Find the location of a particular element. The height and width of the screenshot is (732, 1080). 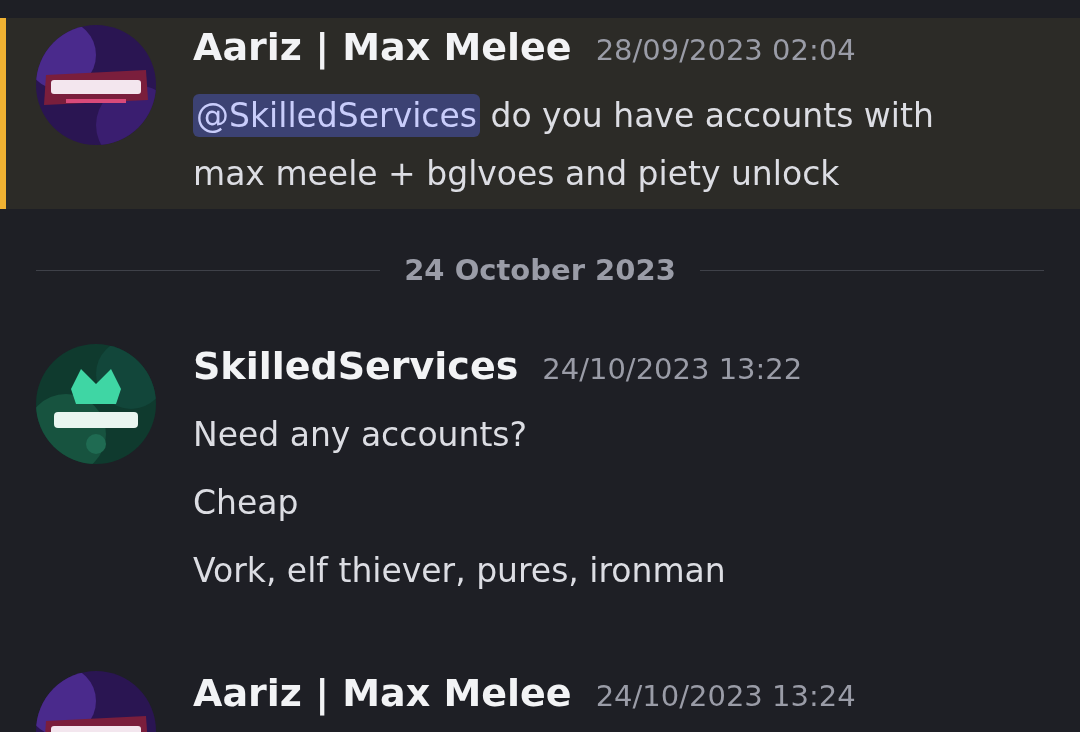

user-mention: @SkilledServices is located at coordinates (336, 115).